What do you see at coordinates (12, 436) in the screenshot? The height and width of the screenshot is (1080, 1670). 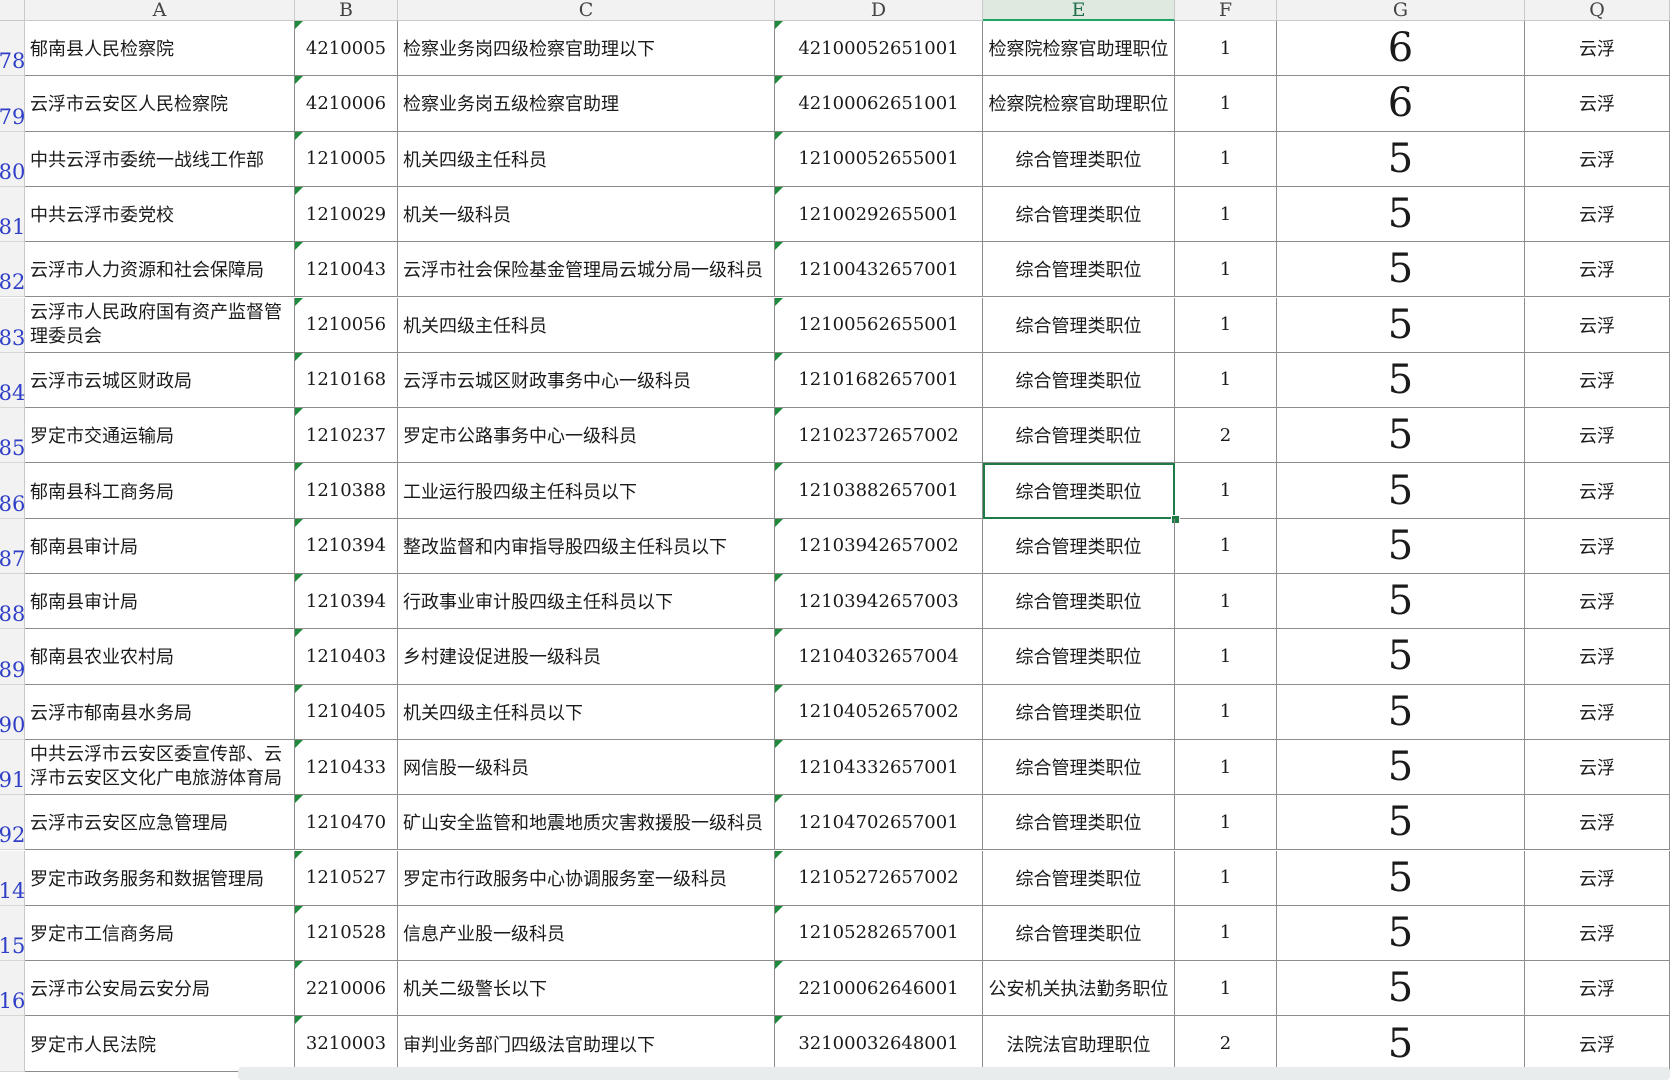 I see `row-header: 85` at bounding box center [12, 436].